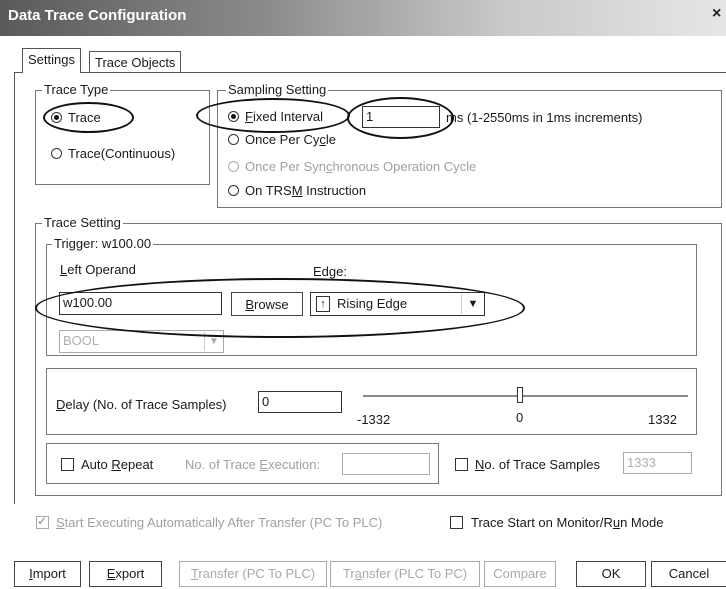 Image resolution: width=726 pixels, height=589 pixels. I want to click on tab-settings-label: Settings, so click(51, 59).